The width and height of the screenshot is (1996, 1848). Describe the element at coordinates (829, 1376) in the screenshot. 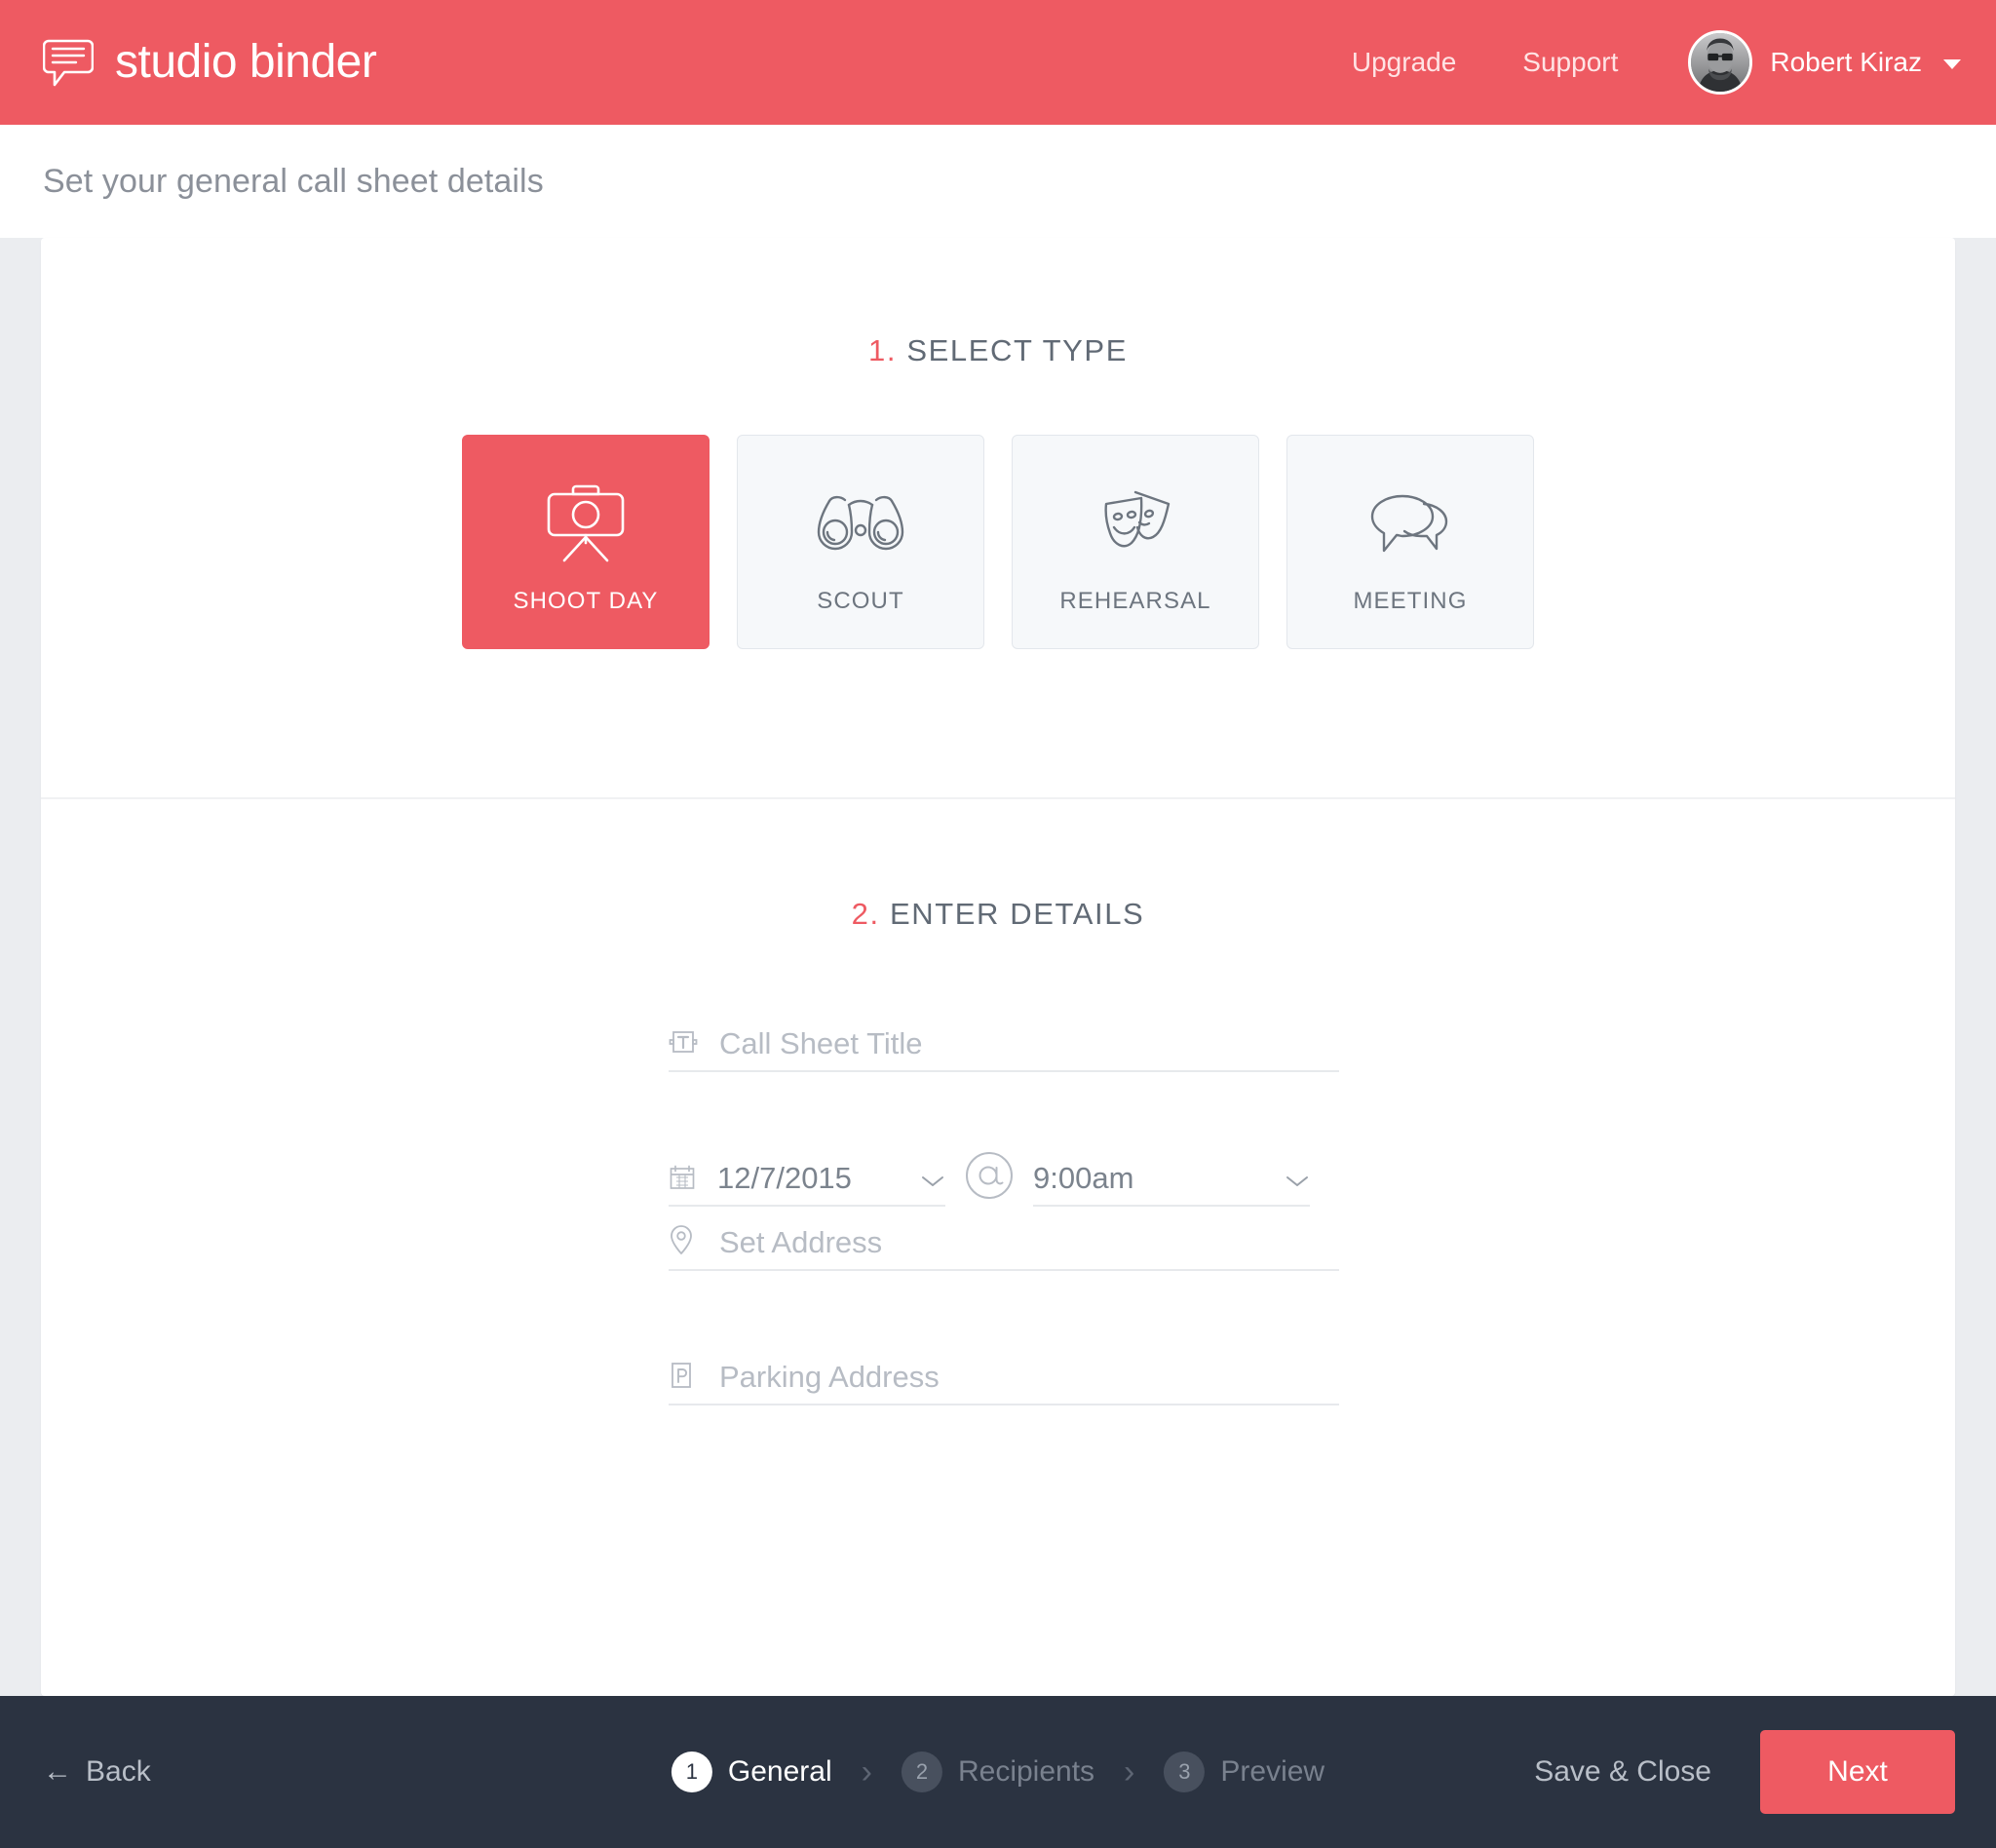

I see `parking-address-placeholder: Parking Address` at that location.